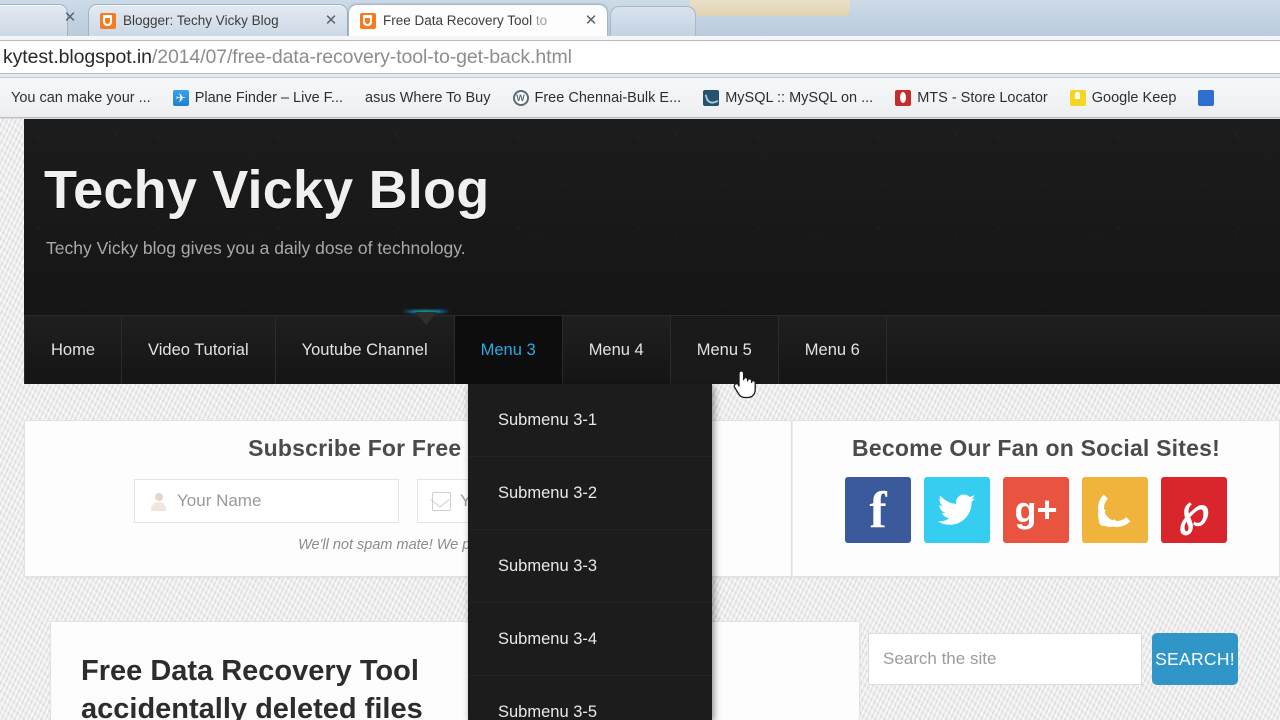 Image resolution: width=1280 pixels, height=720 pixels. I want to click on bookmark-label: Google Keep, so click(1134, 97).